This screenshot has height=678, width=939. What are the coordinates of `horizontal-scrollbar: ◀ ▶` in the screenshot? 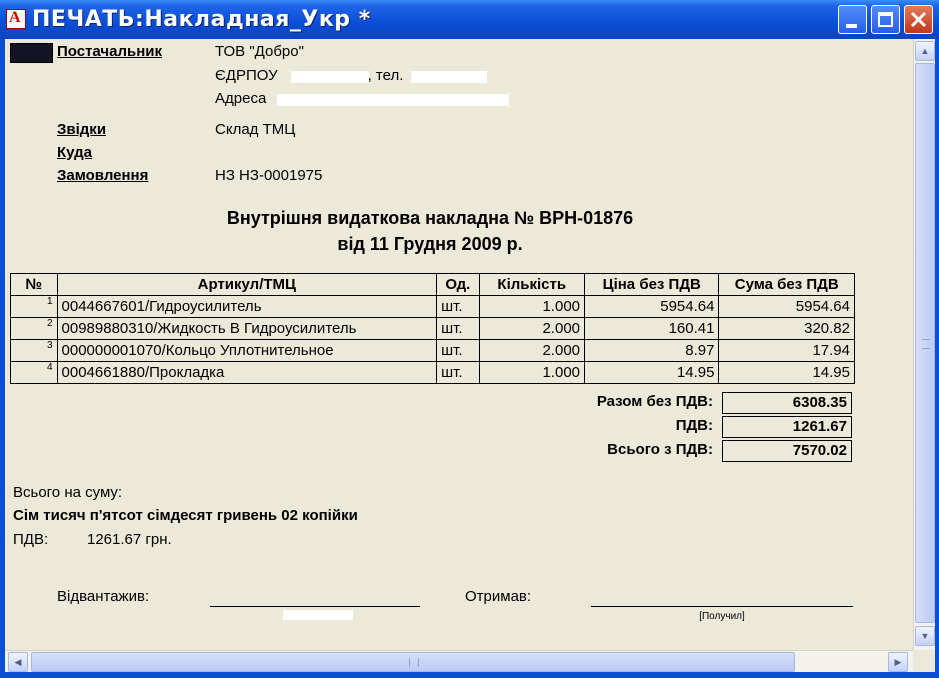 It's located at (459, 661).